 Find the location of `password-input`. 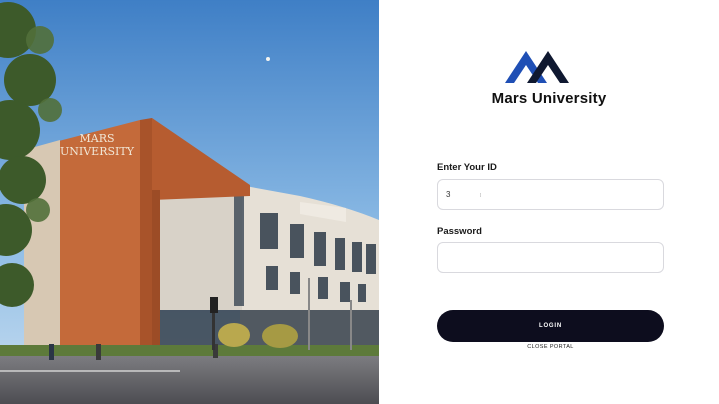

password-input is located at coordinates (550, 257).